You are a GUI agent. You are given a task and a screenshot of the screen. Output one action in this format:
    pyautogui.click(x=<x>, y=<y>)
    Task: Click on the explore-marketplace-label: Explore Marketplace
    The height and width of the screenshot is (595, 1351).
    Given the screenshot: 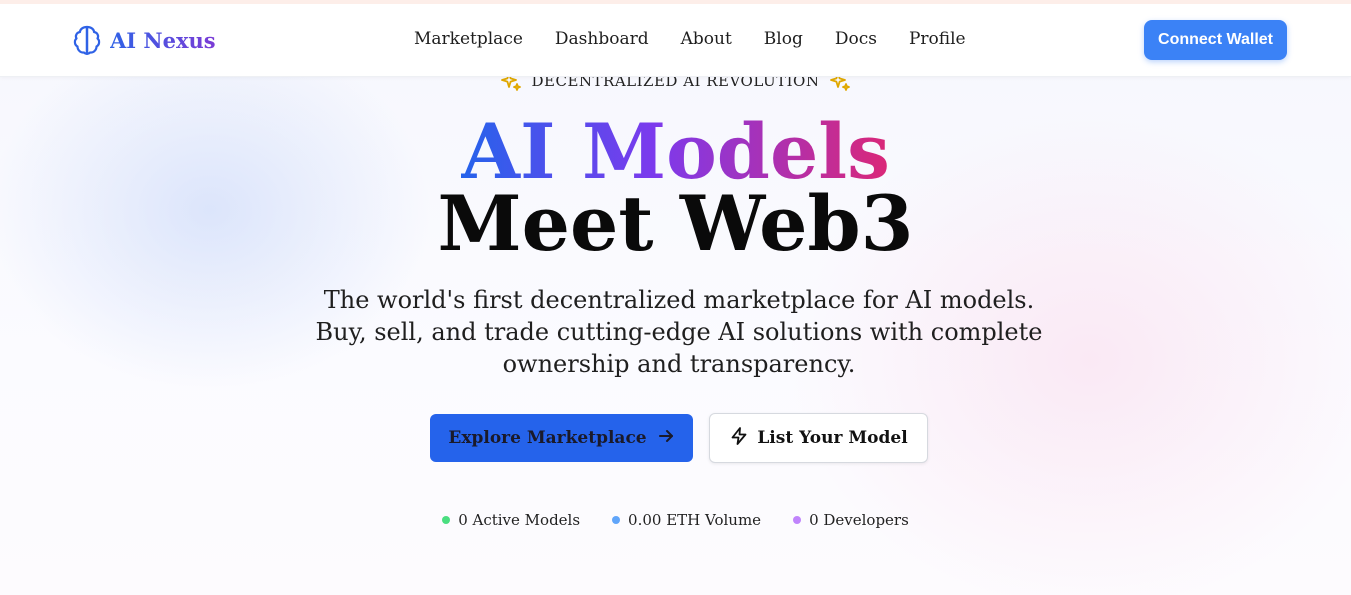 What is the action you would take?
    pyautogui.click(x=547, y=438)
    